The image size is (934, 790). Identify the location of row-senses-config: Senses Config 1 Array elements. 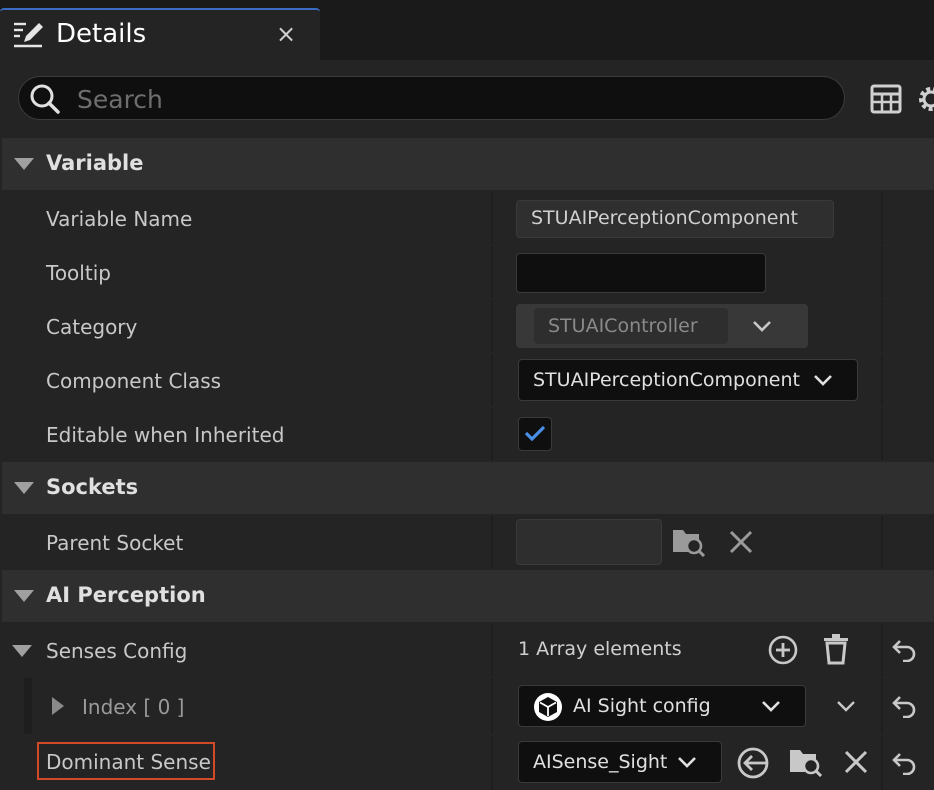
(468, 650).